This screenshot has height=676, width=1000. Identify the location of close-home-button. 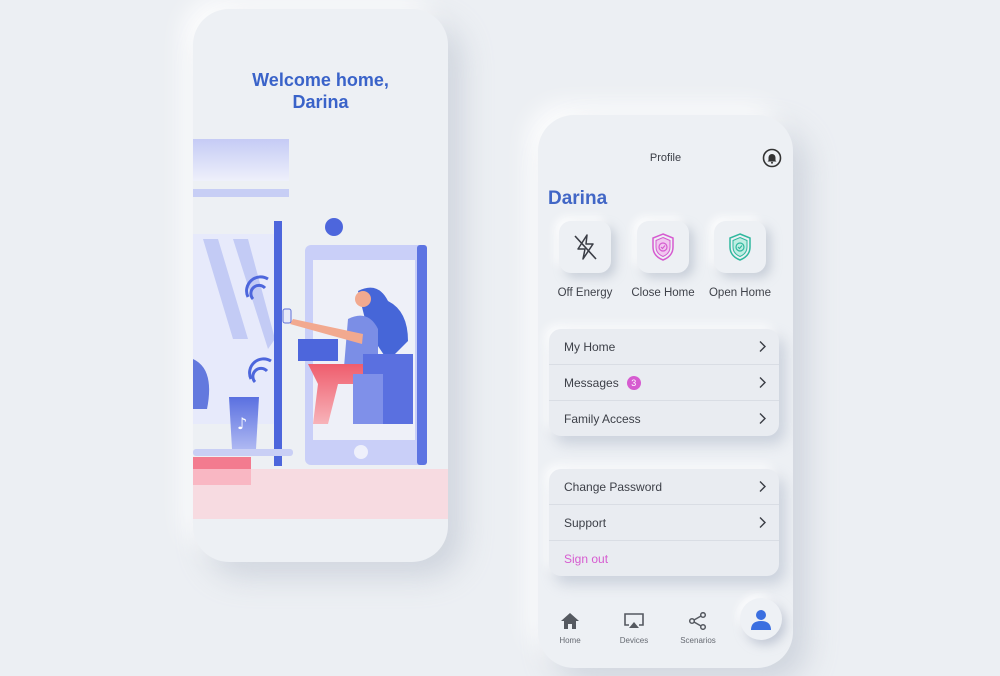
(663, 247).